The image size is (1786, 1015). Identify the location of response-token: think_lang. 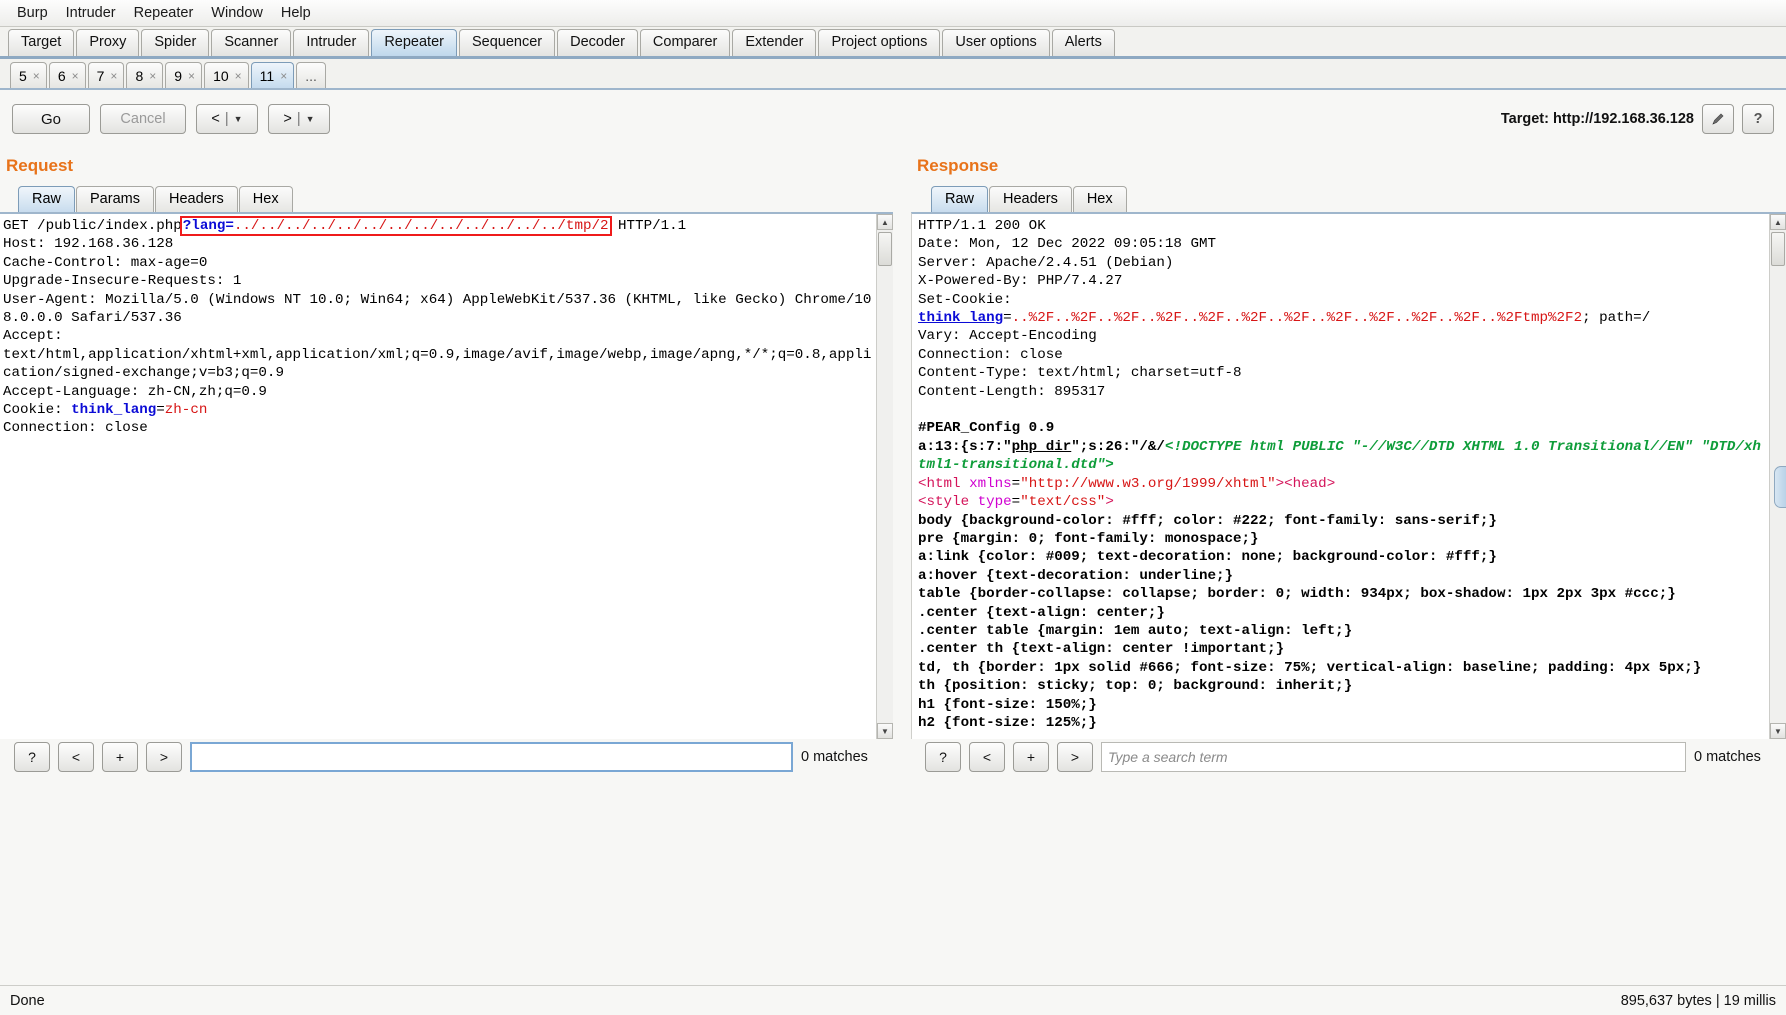
(961, 318).